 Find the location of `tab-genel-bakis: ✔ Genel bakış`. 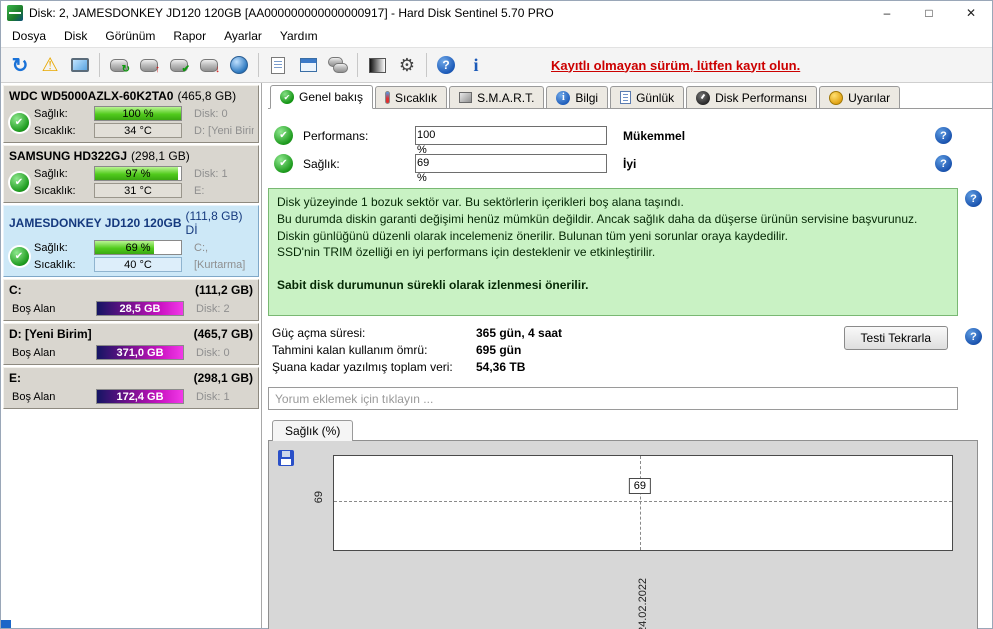

tab-genel-bakis: ✔ Genel bakış is located at coordinates (322, 97).